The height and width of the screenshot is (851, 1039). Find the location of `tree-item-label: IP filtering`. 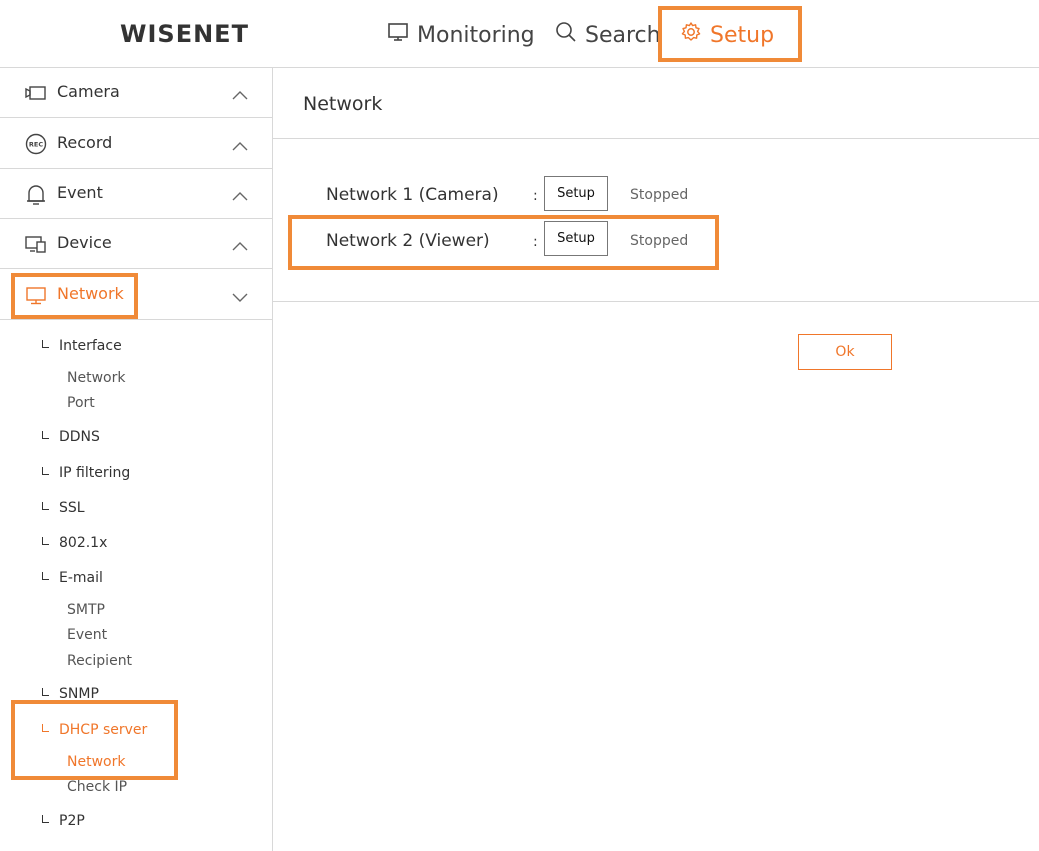

tree-item-label: IP filtering is located at coordinates (95, 473).